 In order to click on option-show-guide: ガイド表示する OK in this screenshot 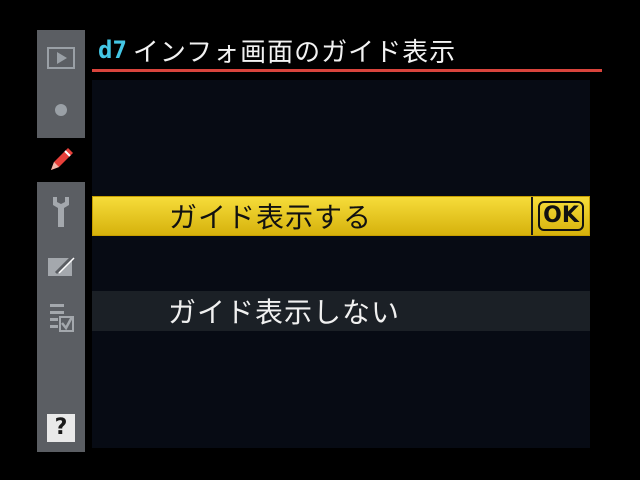, I will do `click(341, 216)`.